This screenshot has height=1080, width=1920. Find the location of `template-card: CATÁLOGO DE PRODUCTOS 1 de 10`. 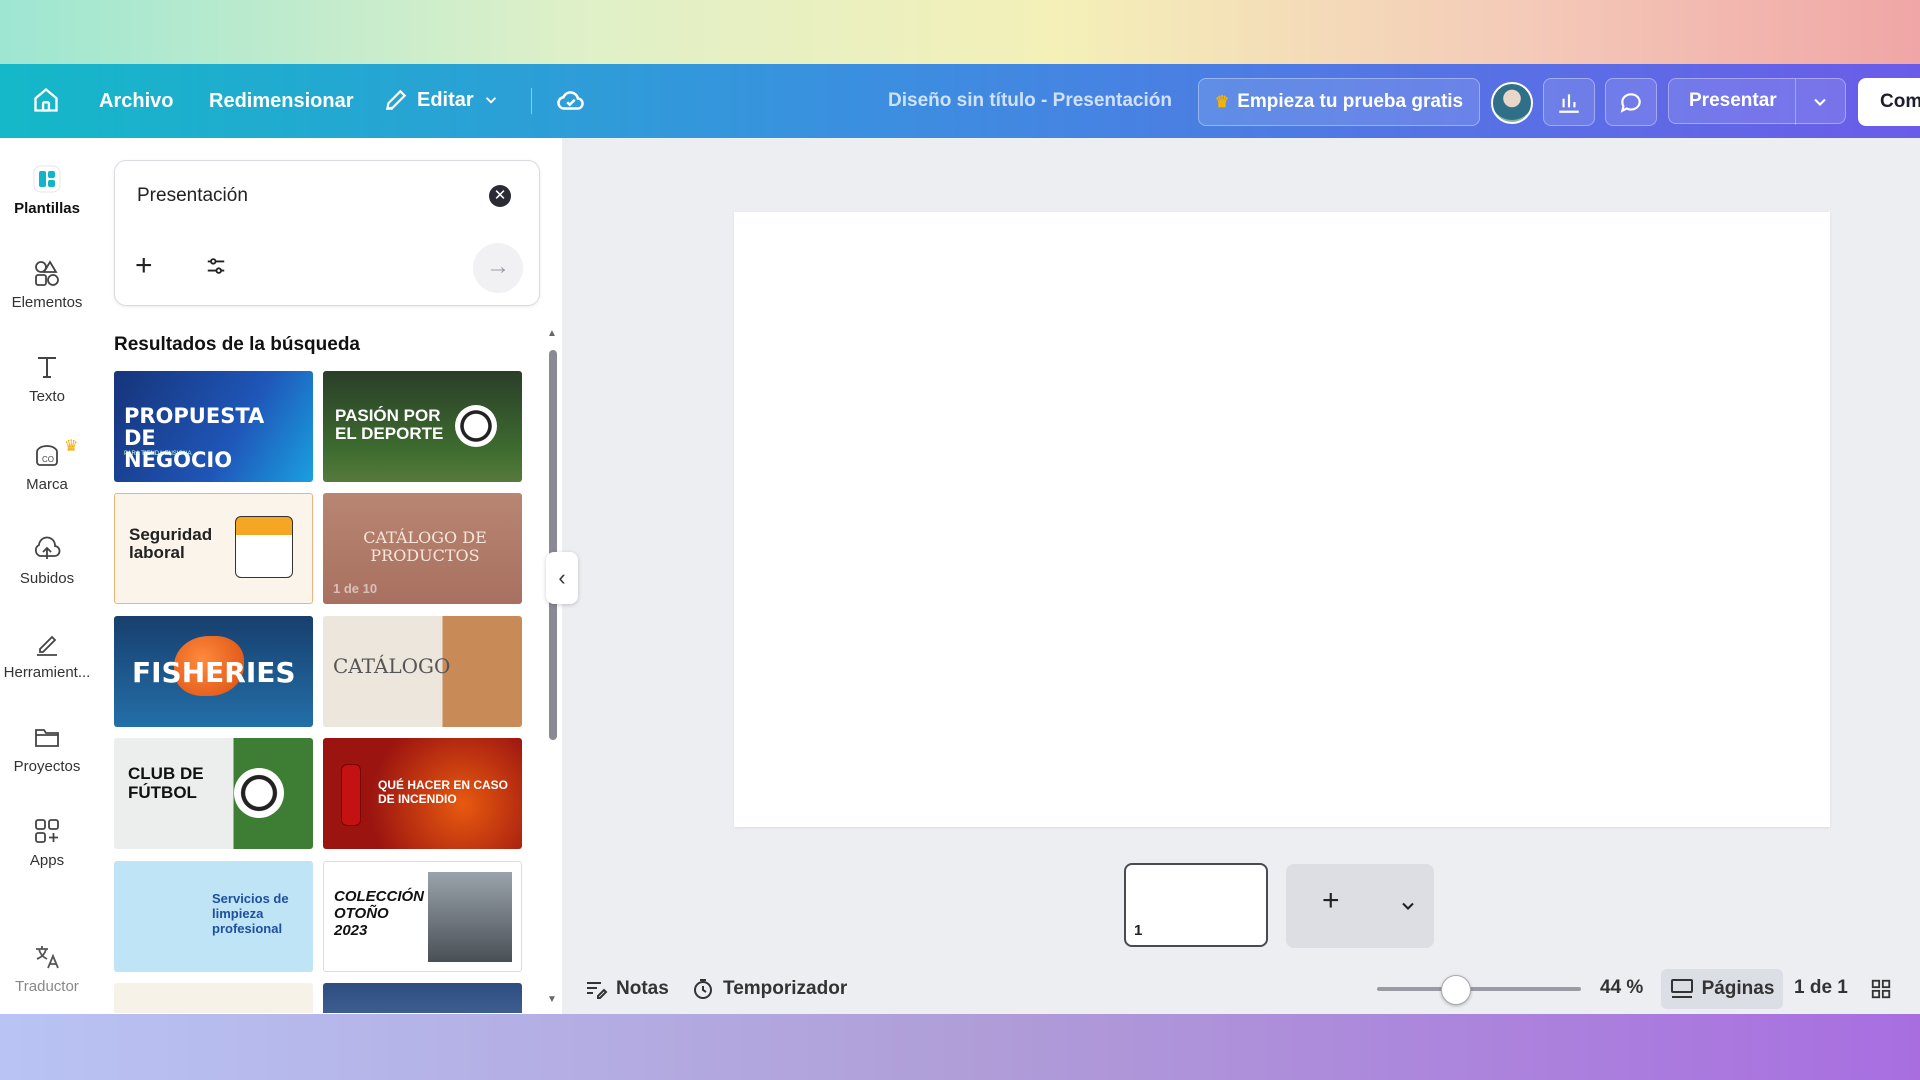

template-card: CATÁLOGO DE PRODUCTOS 1 de 10 is located at coordinates (422, 548).